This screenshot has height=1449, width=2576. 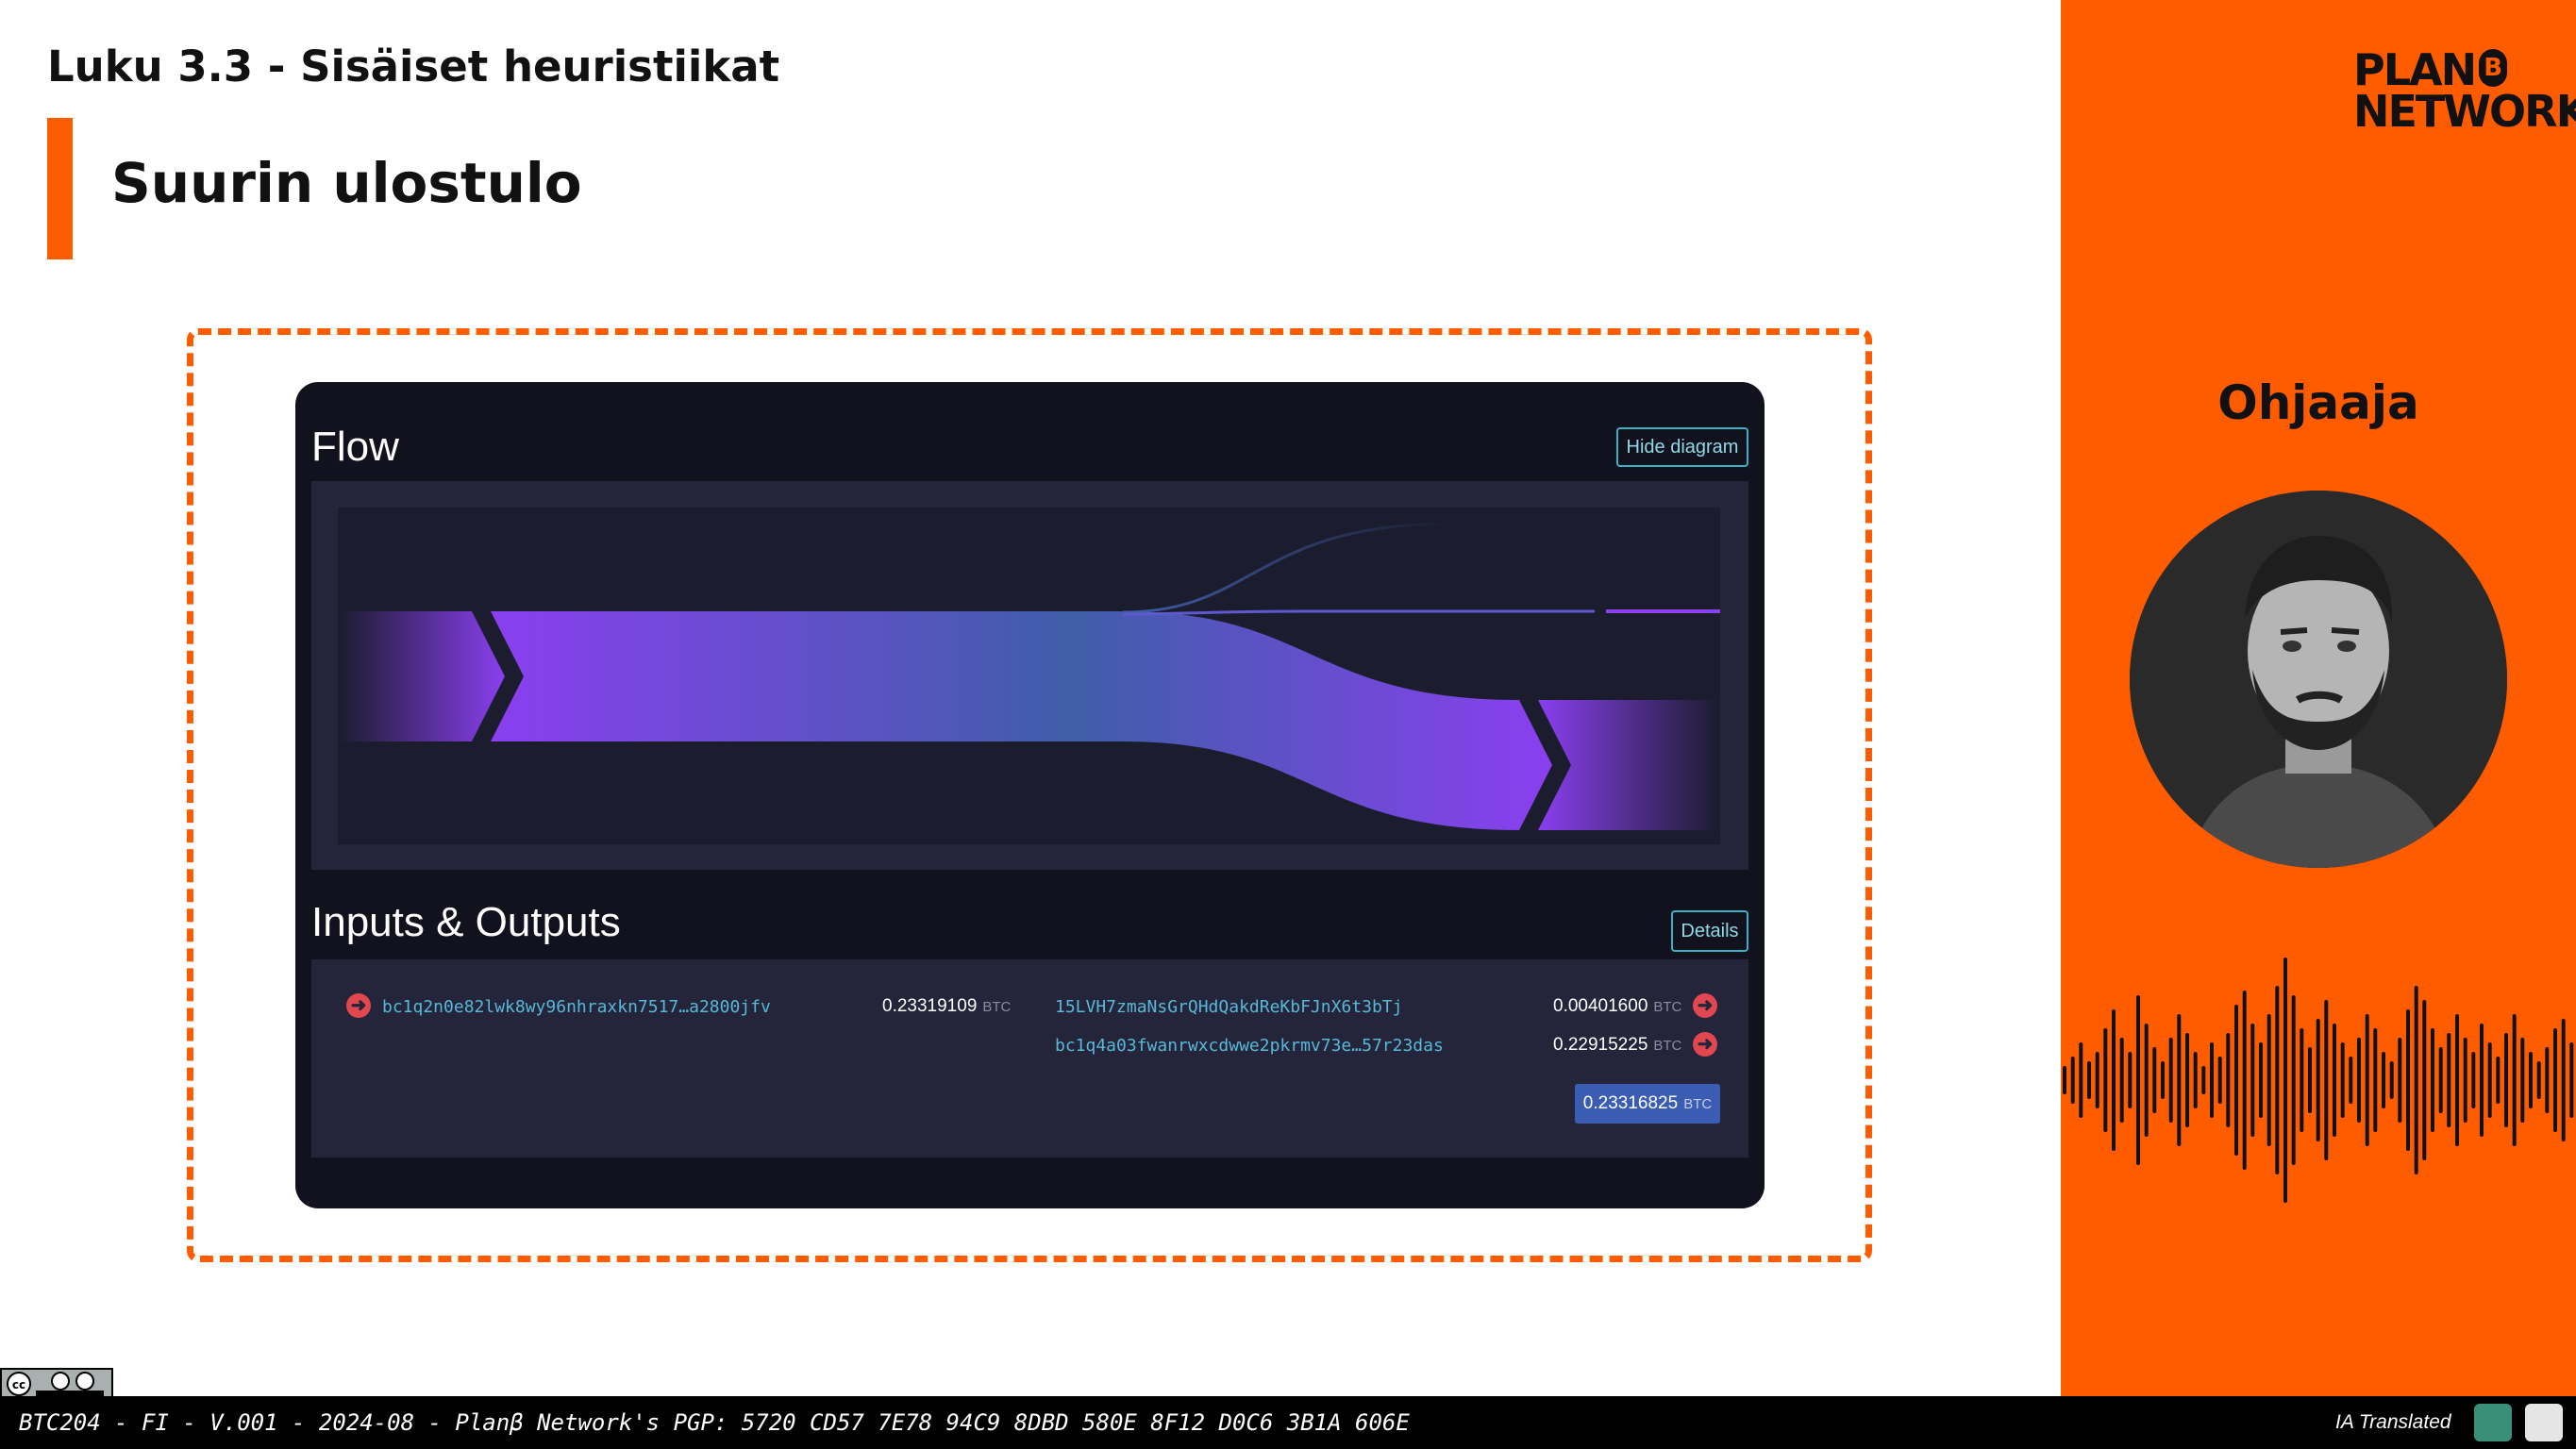 What do you see at coordinates (2493, 1422) in the screenshot?
I see `chatgpt-icon` at bounding box center [2493, 1422].